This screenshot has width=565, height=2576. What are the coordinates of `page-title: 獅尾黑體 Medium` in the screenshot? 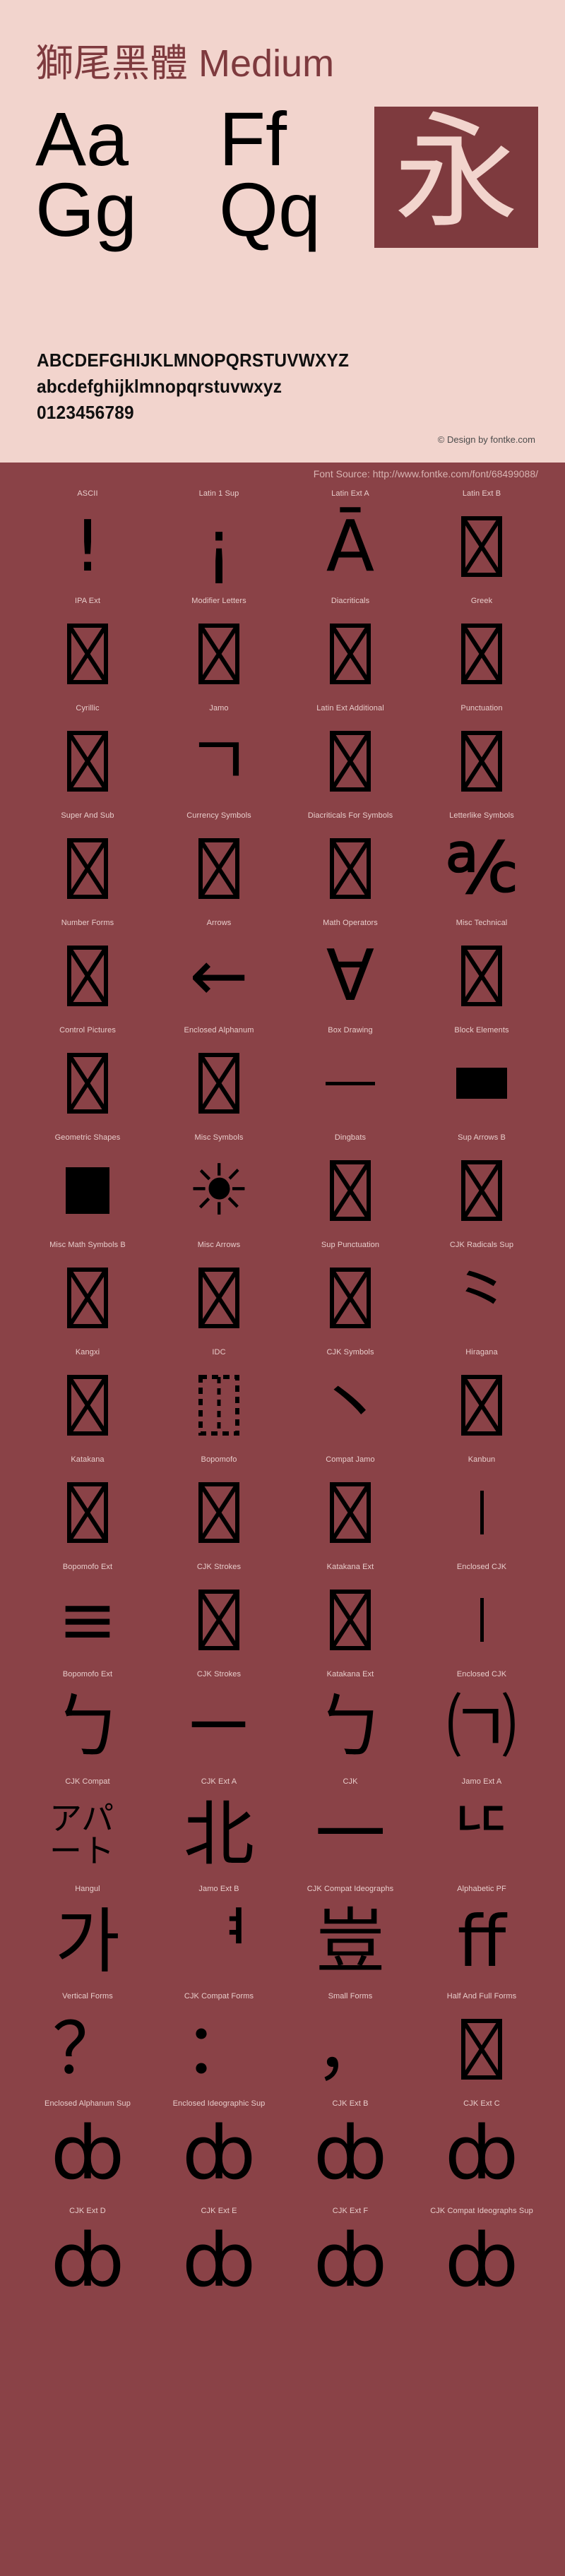 It's located at (184, 60).